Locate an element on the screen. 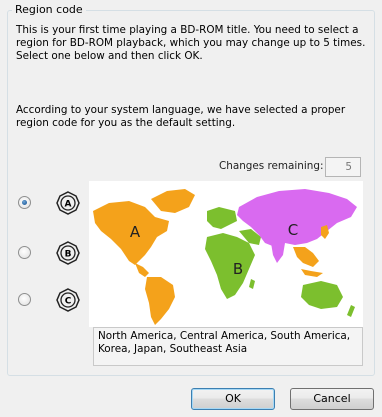  region-a-logo-icon: A is located at coordinates (68, 203).